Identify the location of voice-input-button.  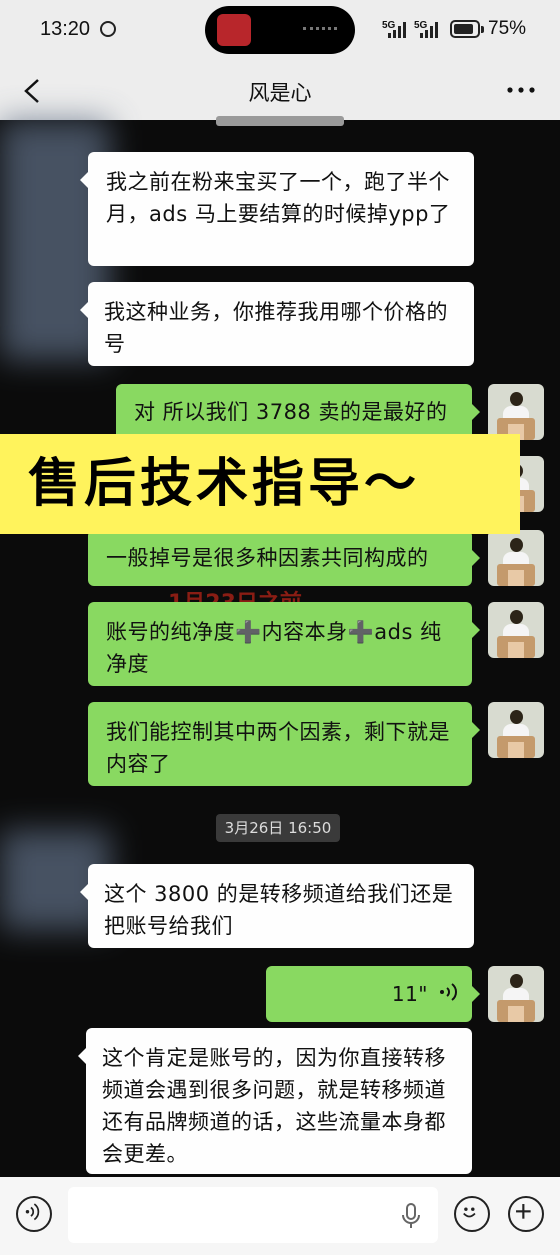
(34, 1214).